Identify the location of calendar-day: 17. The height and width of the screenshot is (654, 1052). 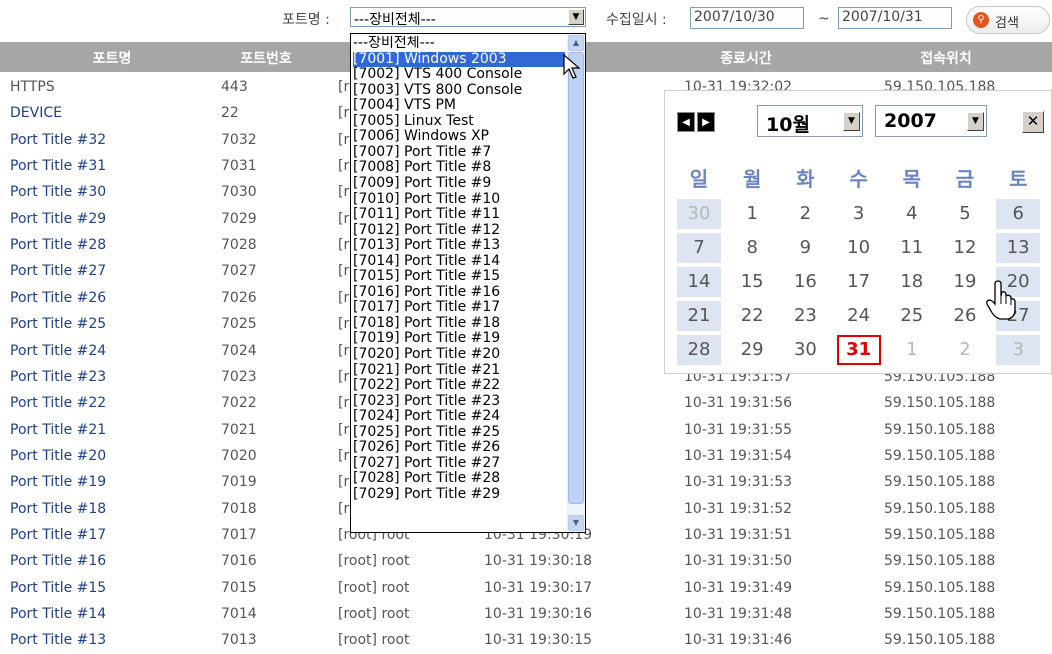
(859, 282).